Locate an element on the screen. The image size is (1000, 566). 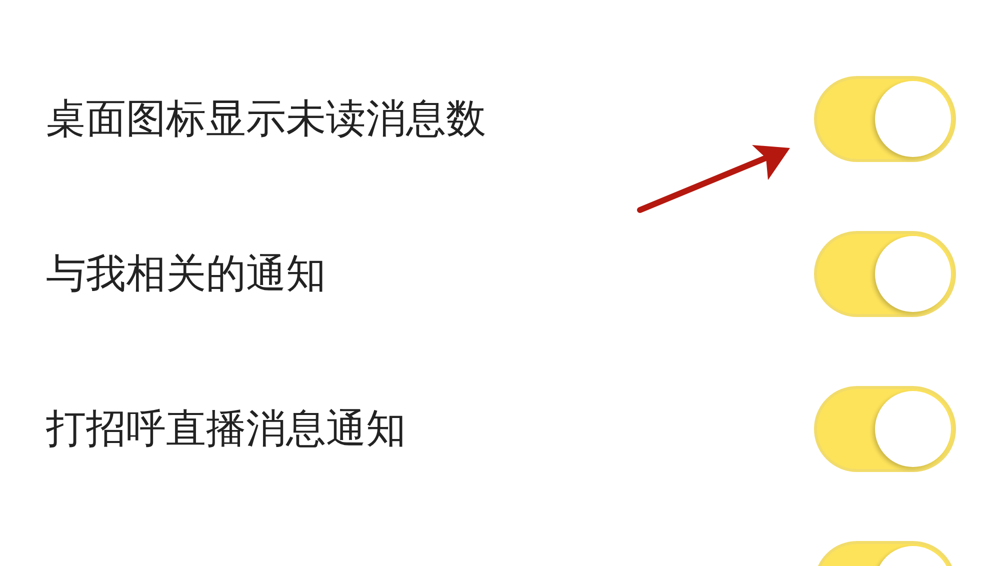
setting-label: 桌面图标显示未读消息数 is located at coordinates (266, 118).